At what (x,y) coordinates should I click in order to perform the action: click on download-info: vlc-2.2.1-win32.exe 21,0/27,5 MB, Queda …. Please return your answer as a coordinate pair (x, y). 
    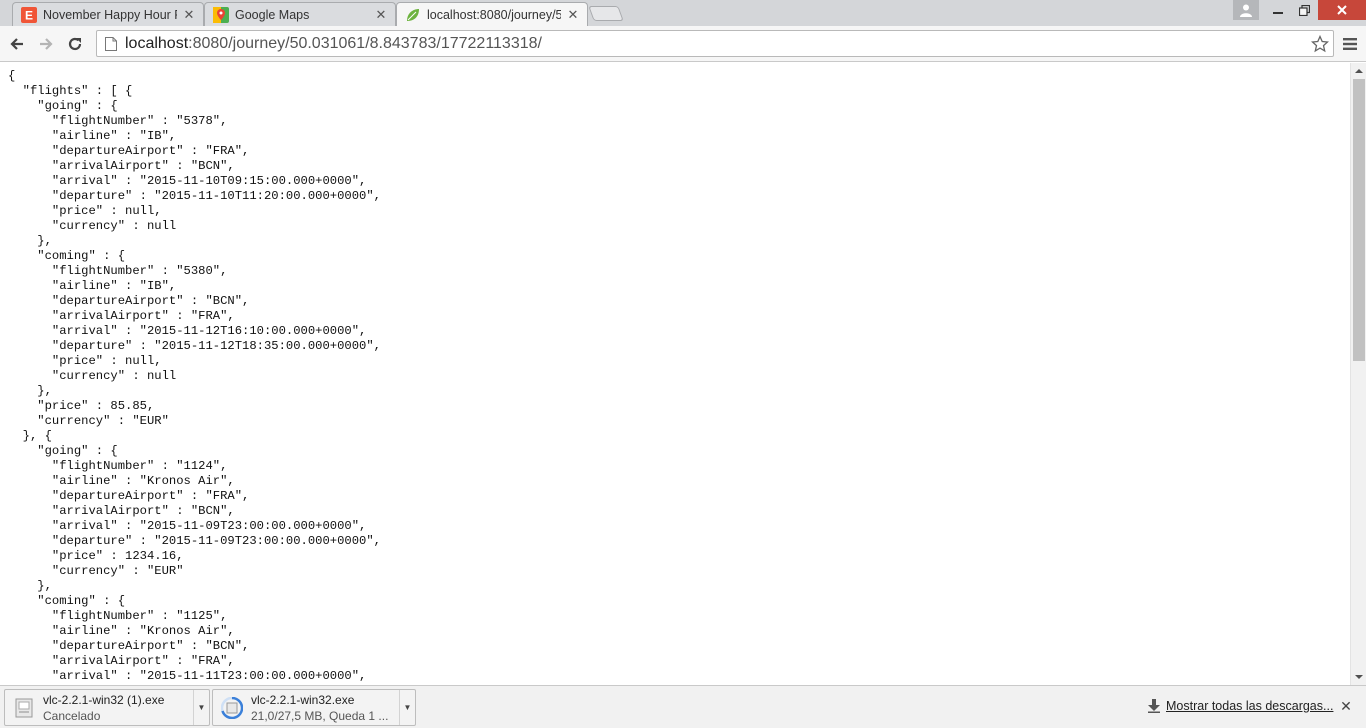
    Looking at the image, I should click on (325, 708).